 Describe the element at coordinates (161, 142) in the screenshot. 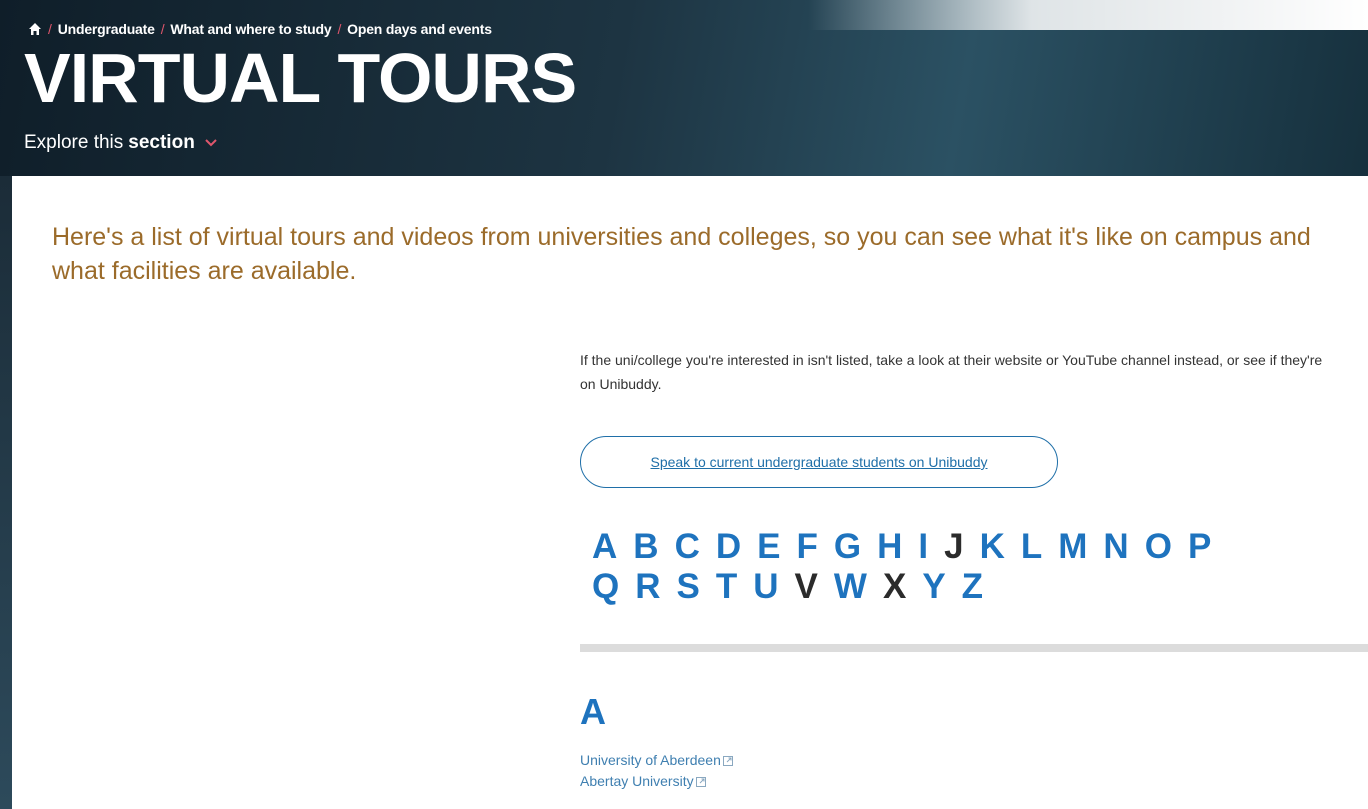

I see `explore-bold: section` at that location.